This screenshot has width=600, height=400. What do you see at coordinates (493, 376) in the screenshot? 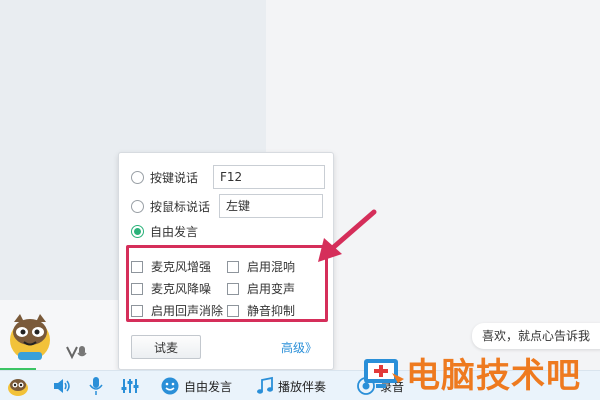
I see `watermark-text: 电脑技术吧` at bounding box center [493, 376].